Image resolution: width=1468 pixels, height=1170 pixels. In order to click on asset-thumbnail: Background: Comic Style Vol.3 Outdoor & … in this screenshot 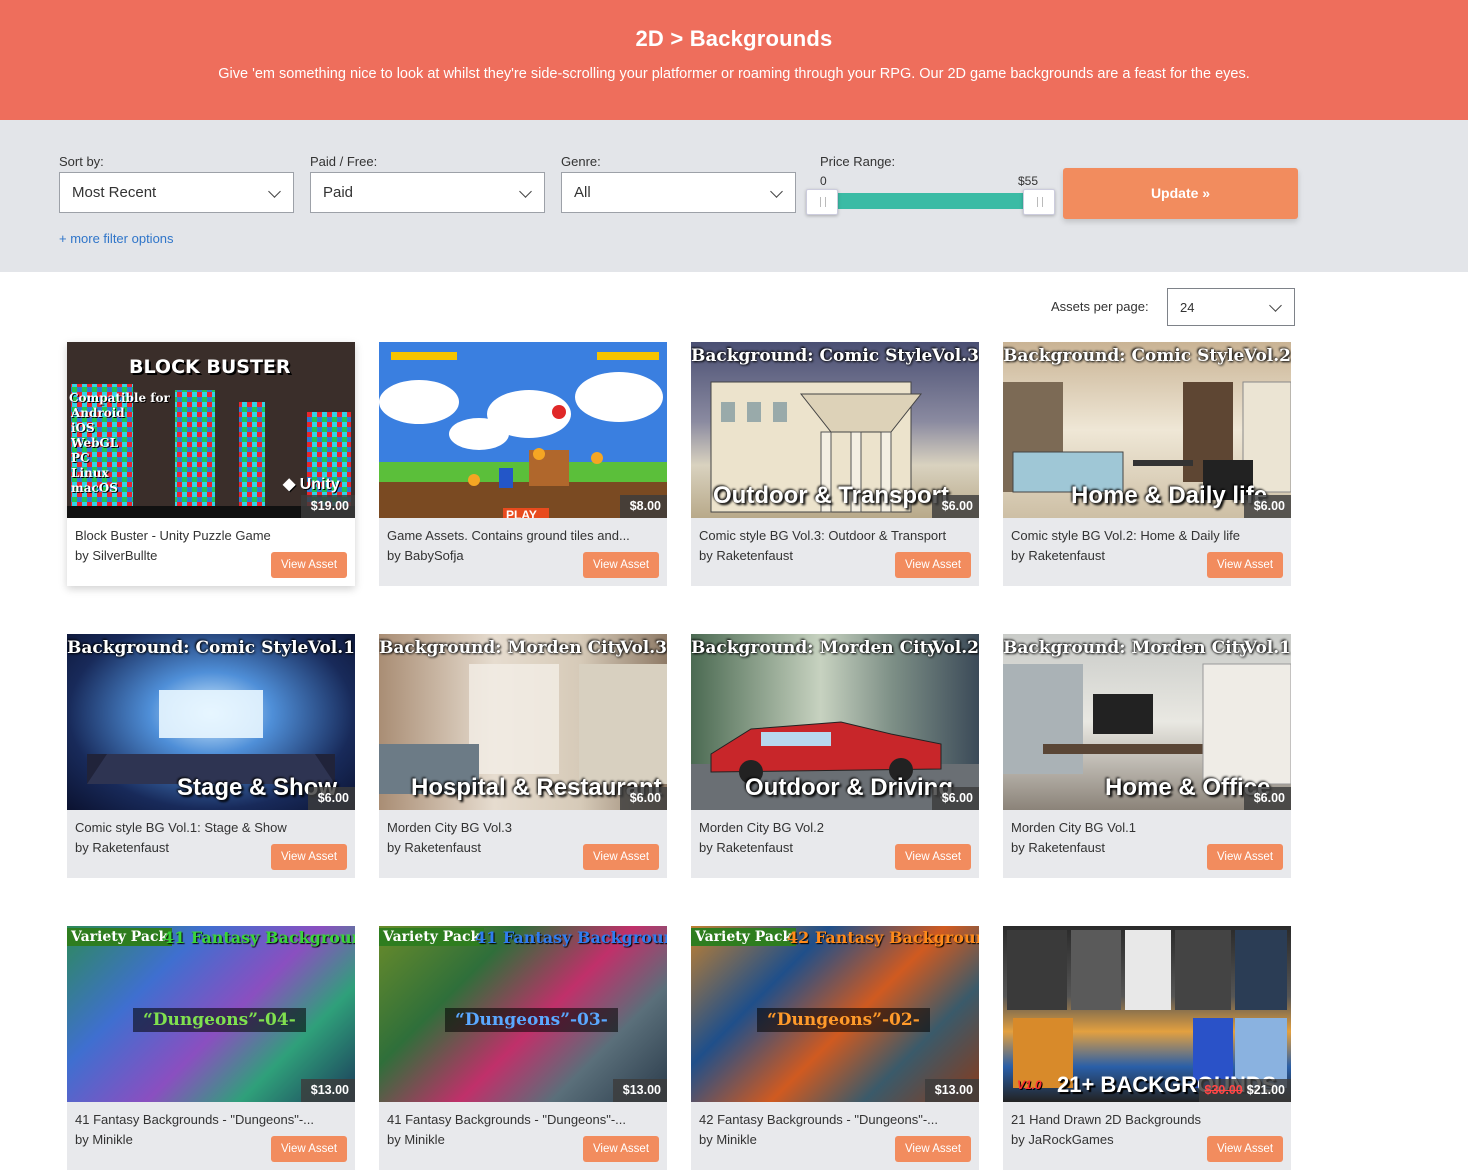, I will do `click(835, 430)`.